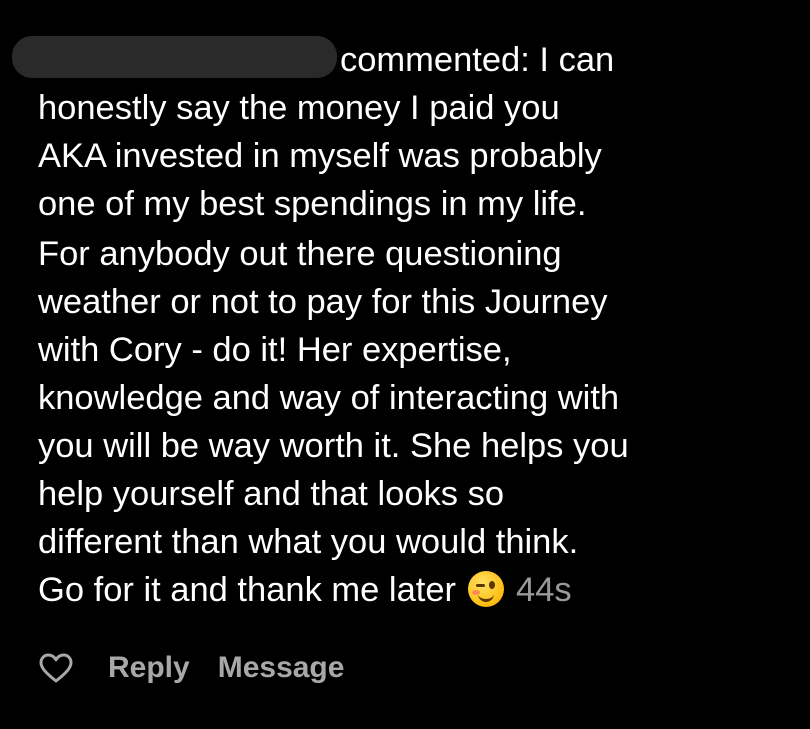  I want to click on comment-last-line: Go for it and thank me later 44s, so click(418, 590).